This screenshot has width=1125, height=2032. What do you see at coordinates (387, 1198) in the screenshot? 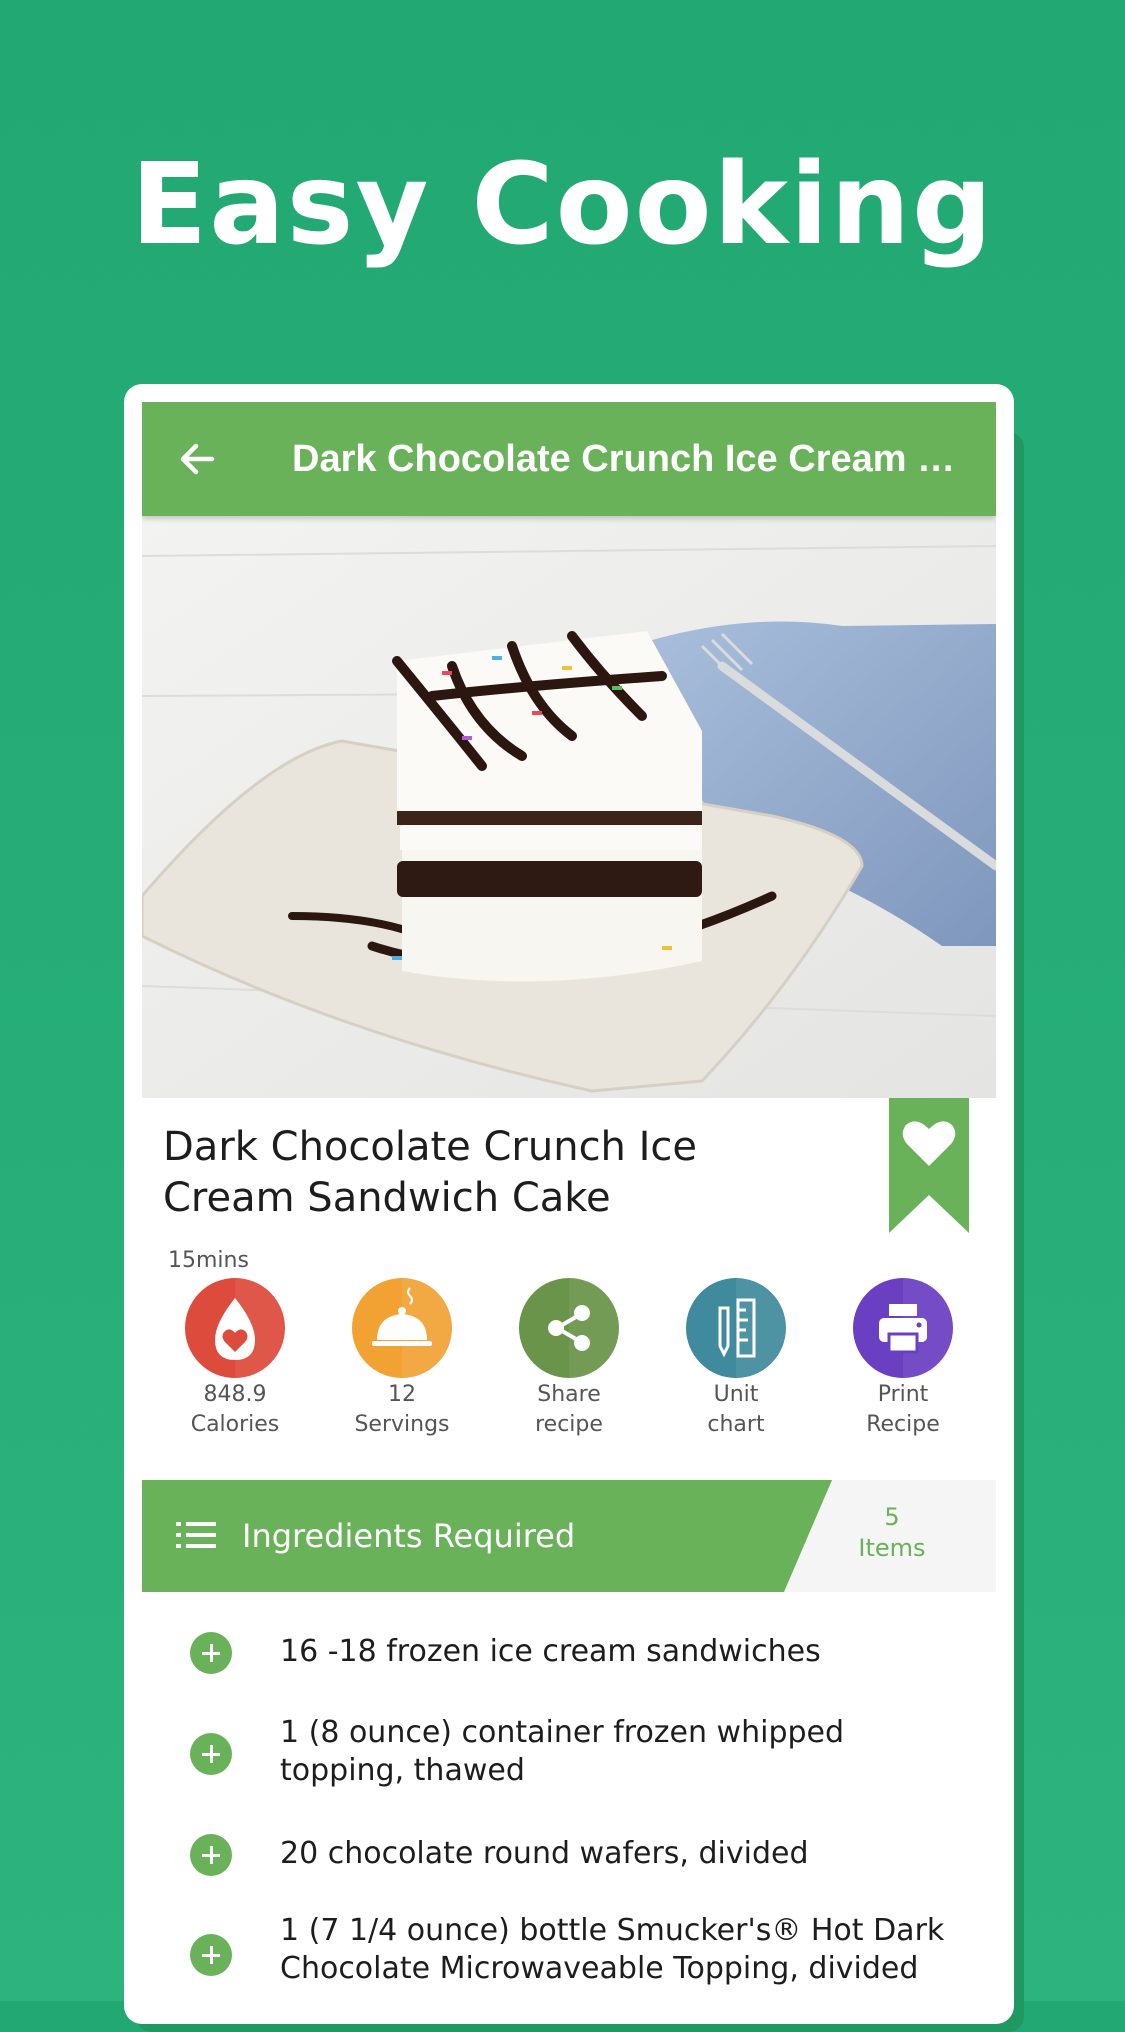
I see `recipe-title-line-2: Cream Sandwich Cake` at bounding box center [387, 1198].